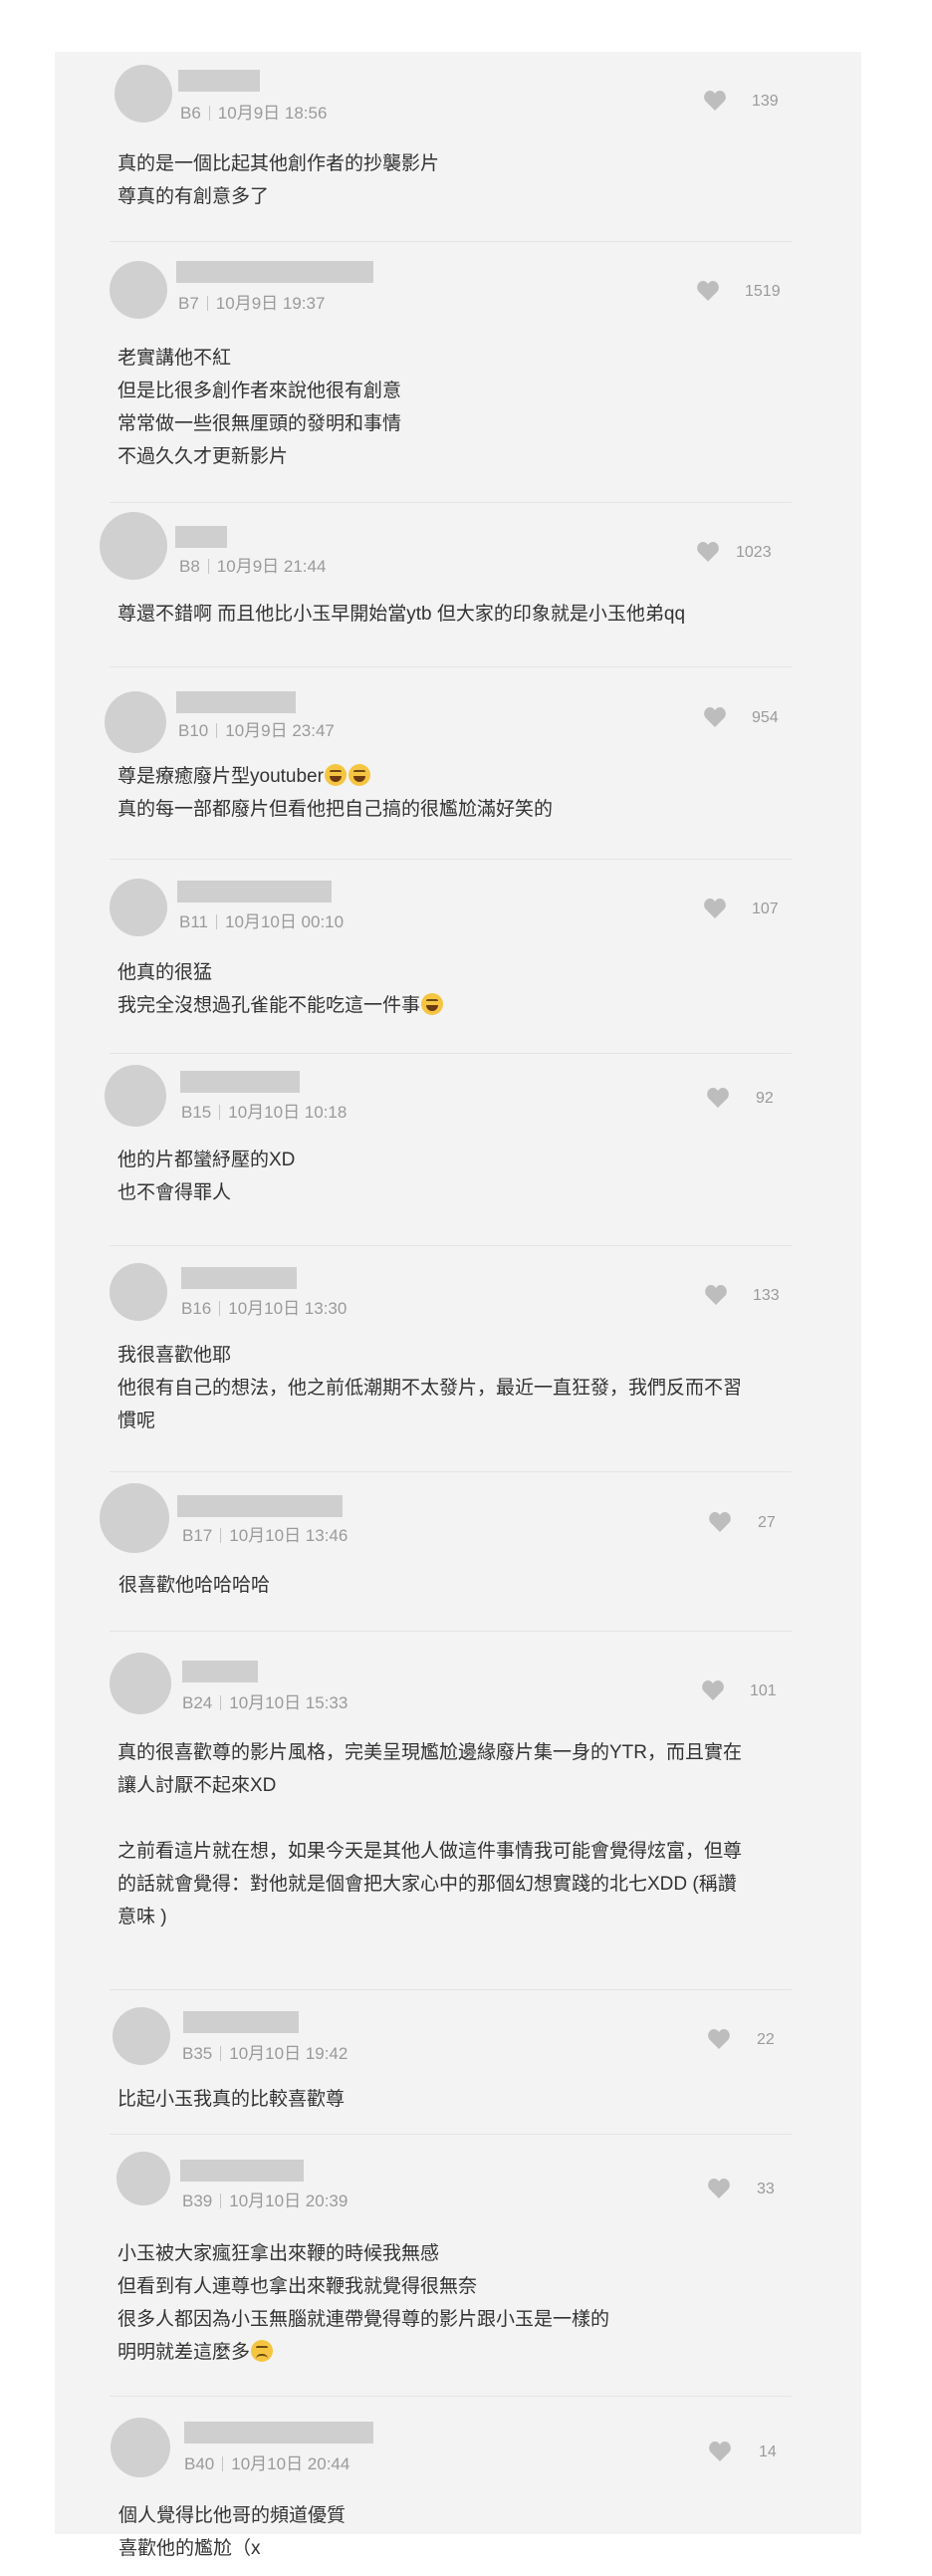 The width and height of the screenshot is (932, 2576). Describe the element at coordinates (207, 1176) in the screenshot. I see `comment-body: 他的片都蠻紓壓的XD 也不會得罪人` at that location.